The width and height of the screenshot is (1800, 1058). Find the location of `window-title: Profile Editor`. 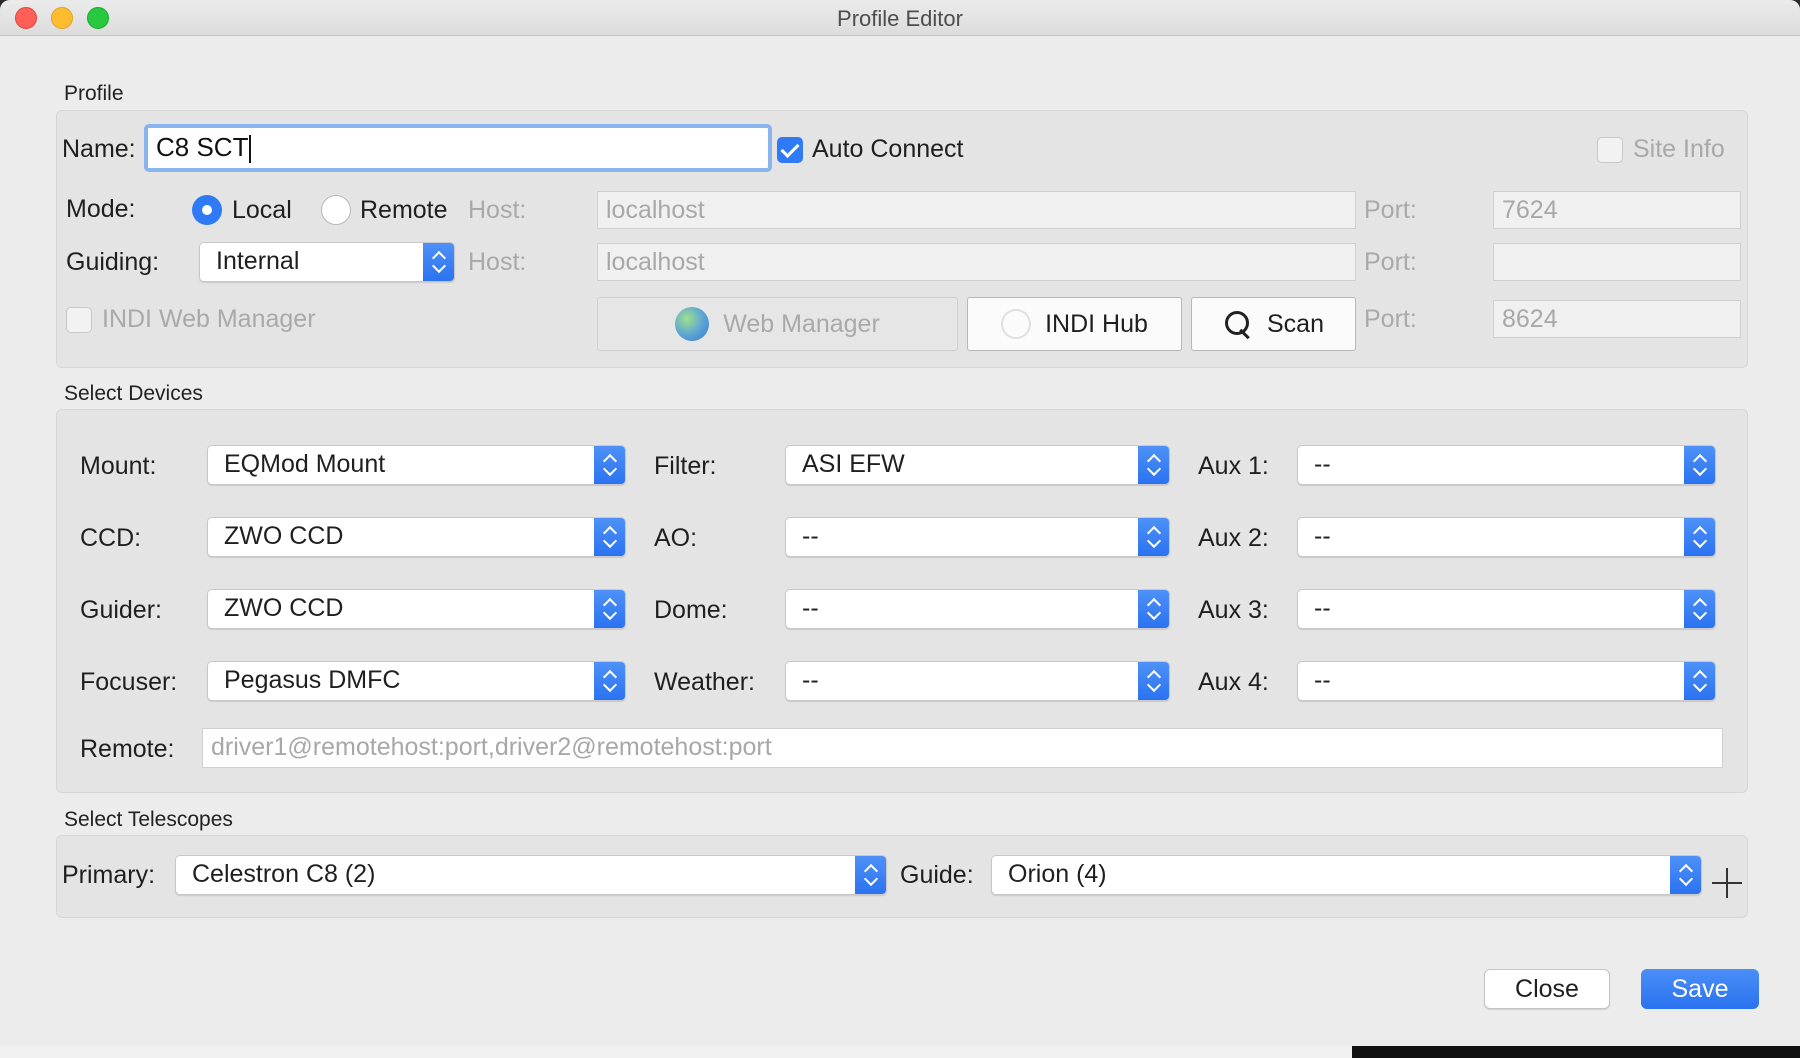

window-title: Profile Editor is located at coordinates (900, 18).